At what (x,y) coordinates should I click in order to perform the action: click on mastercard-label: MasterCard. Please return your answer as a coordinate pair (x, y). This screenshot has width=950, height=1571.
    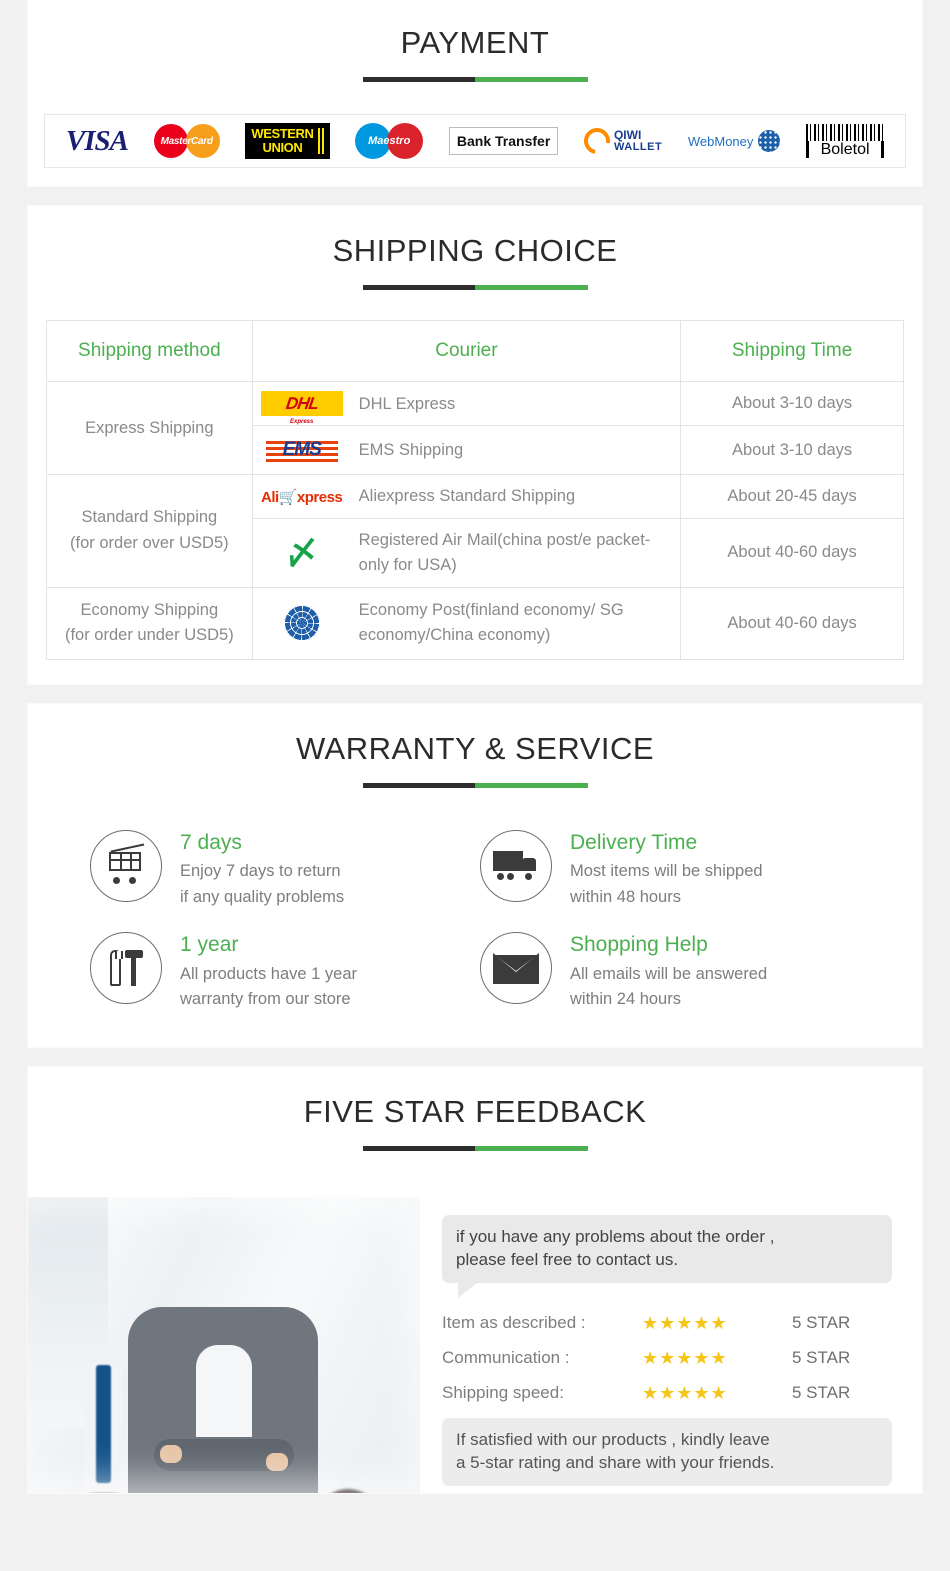
    Looking at the image, I should click on (186, 141).